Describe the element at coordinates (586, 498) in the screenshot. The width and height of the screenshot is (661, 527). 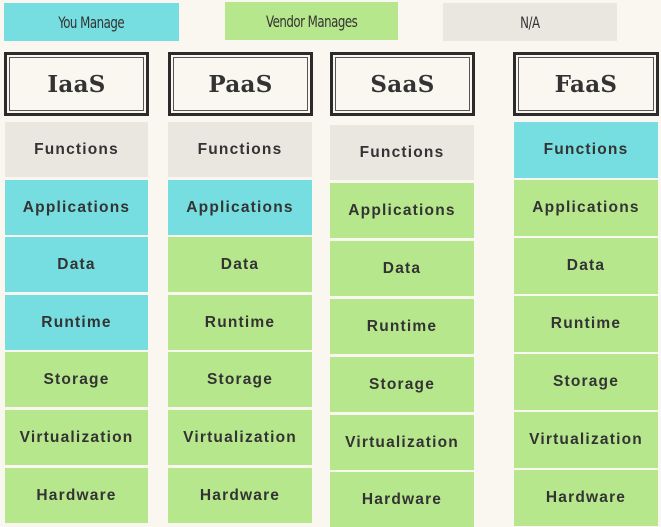
I see `cell-faas-hardware: Hardware` at that location.